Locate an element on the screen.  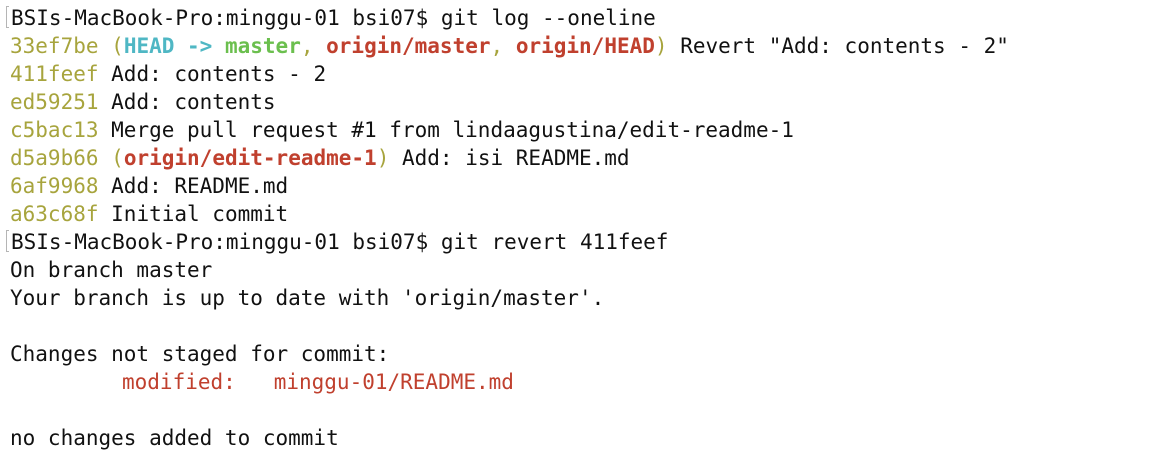
commit-hash: 411feef is located at coordinates (54, 74).